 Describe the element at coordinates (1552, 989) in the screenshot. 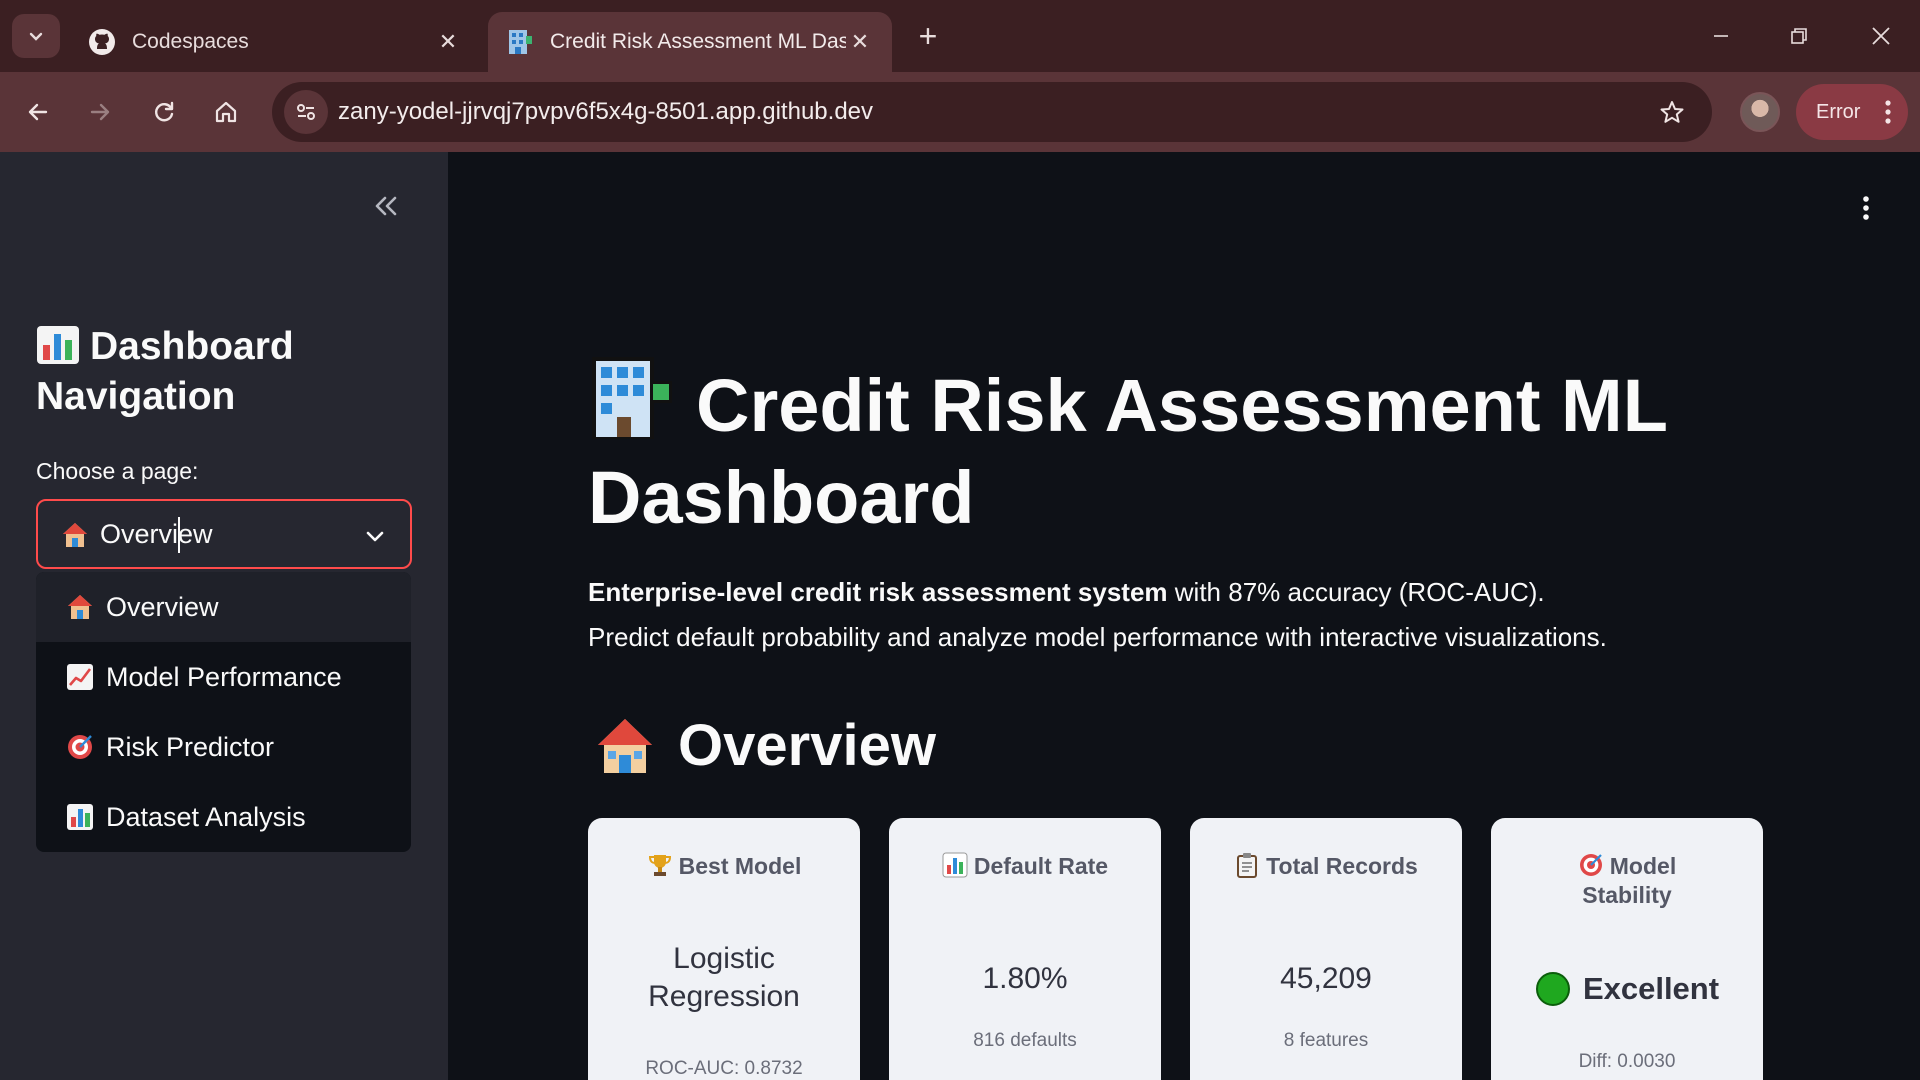

I see `green-circle-icon` at that location.